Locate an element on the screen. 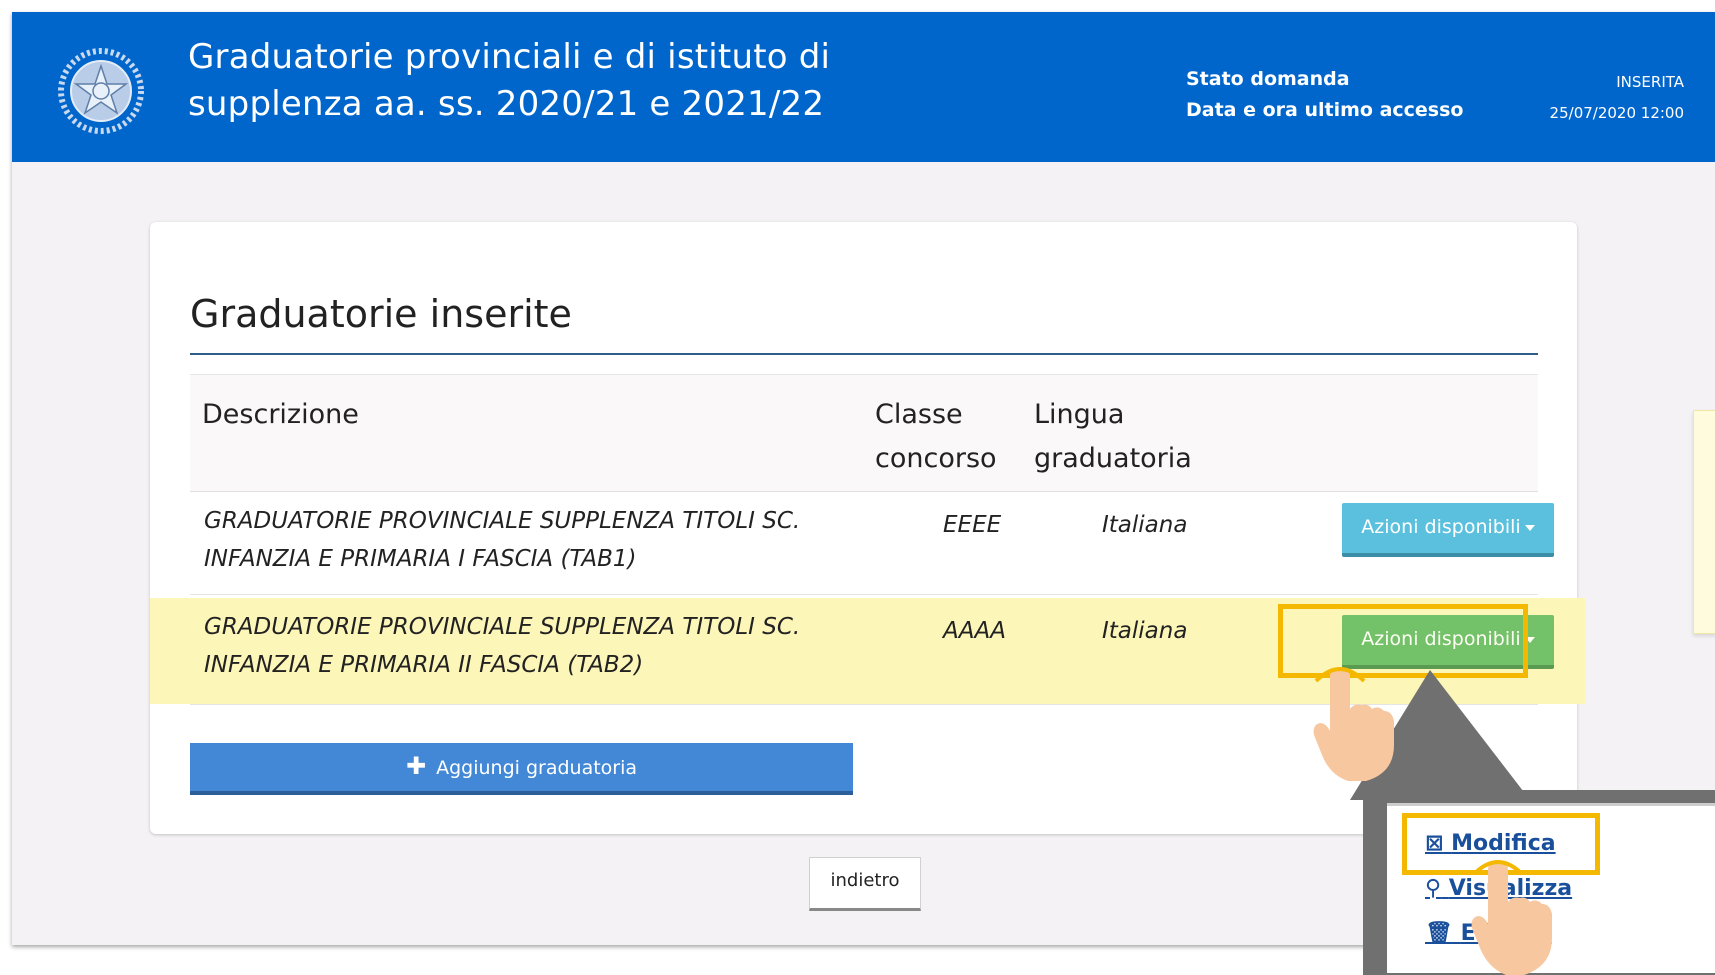  column-classe-line-2: concorso is located at coordinates (936, 458).